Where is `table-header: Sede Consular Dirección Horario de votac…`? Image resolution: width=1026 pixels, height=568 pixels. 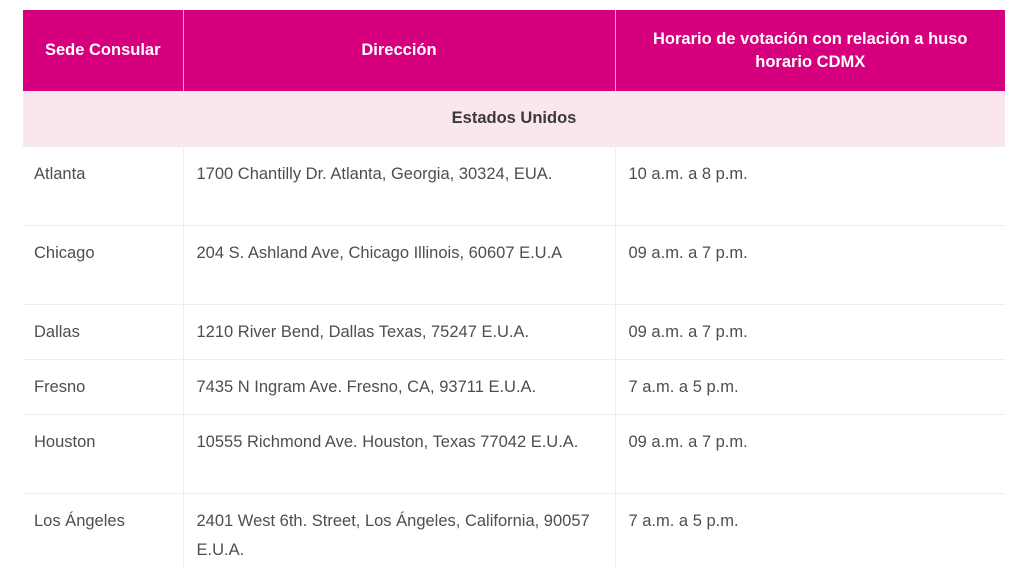 table-header: Sede Consular Dirección Horario de votac… is located at coordinates (514, 50).